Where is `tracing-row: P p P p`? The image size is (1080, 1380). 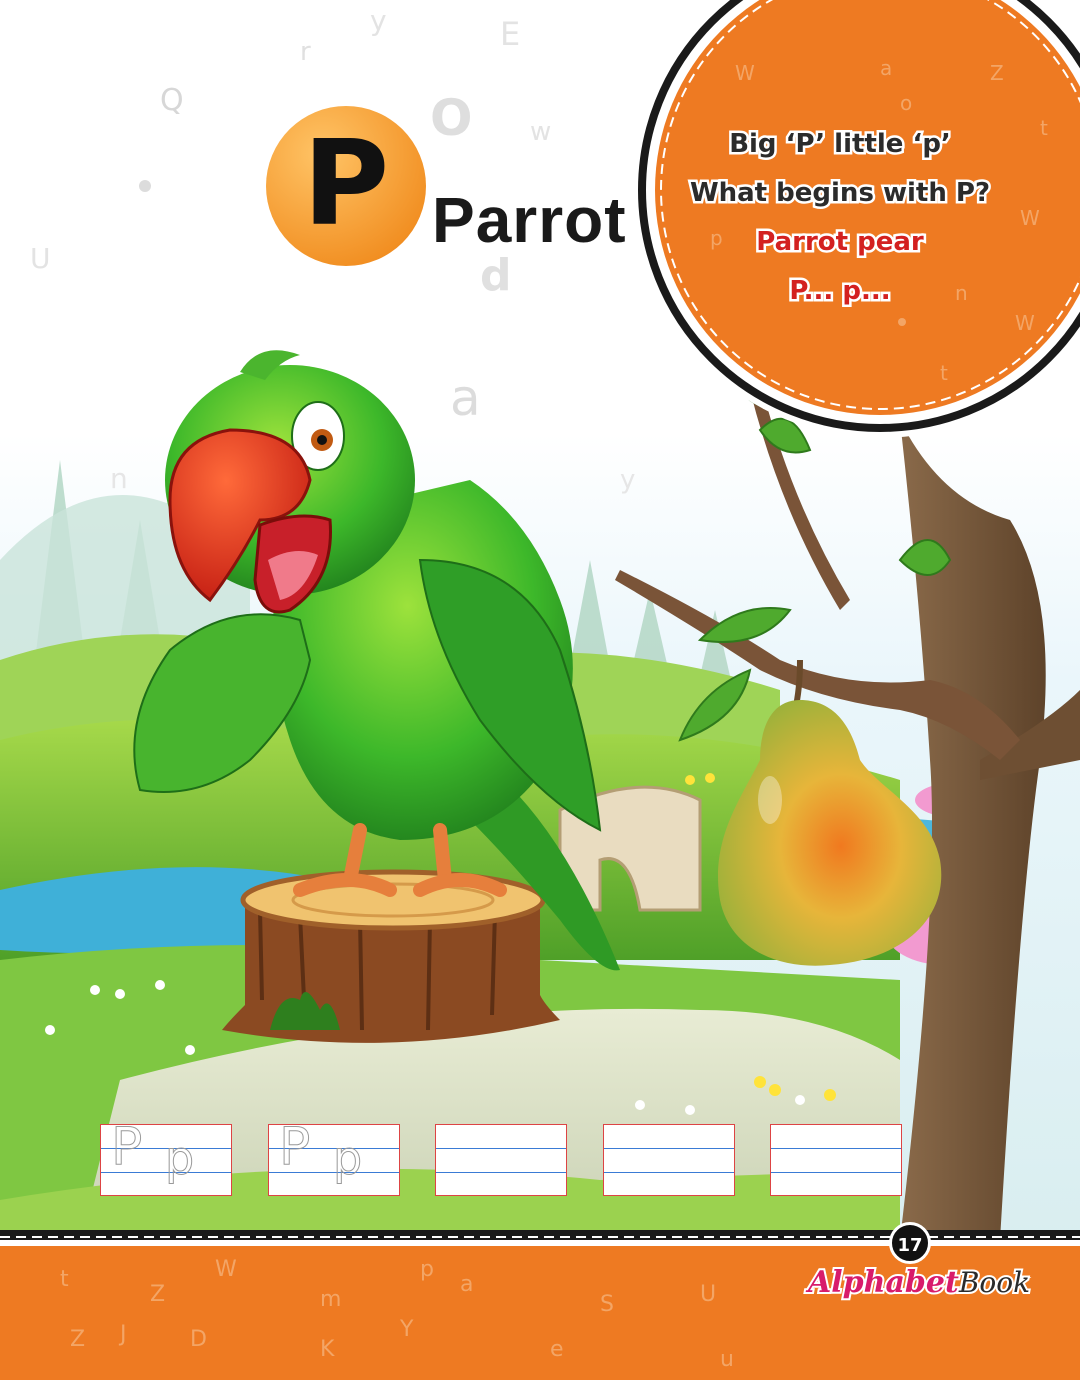 tracing-row: P p P p is located at coordinates (505, 1158).